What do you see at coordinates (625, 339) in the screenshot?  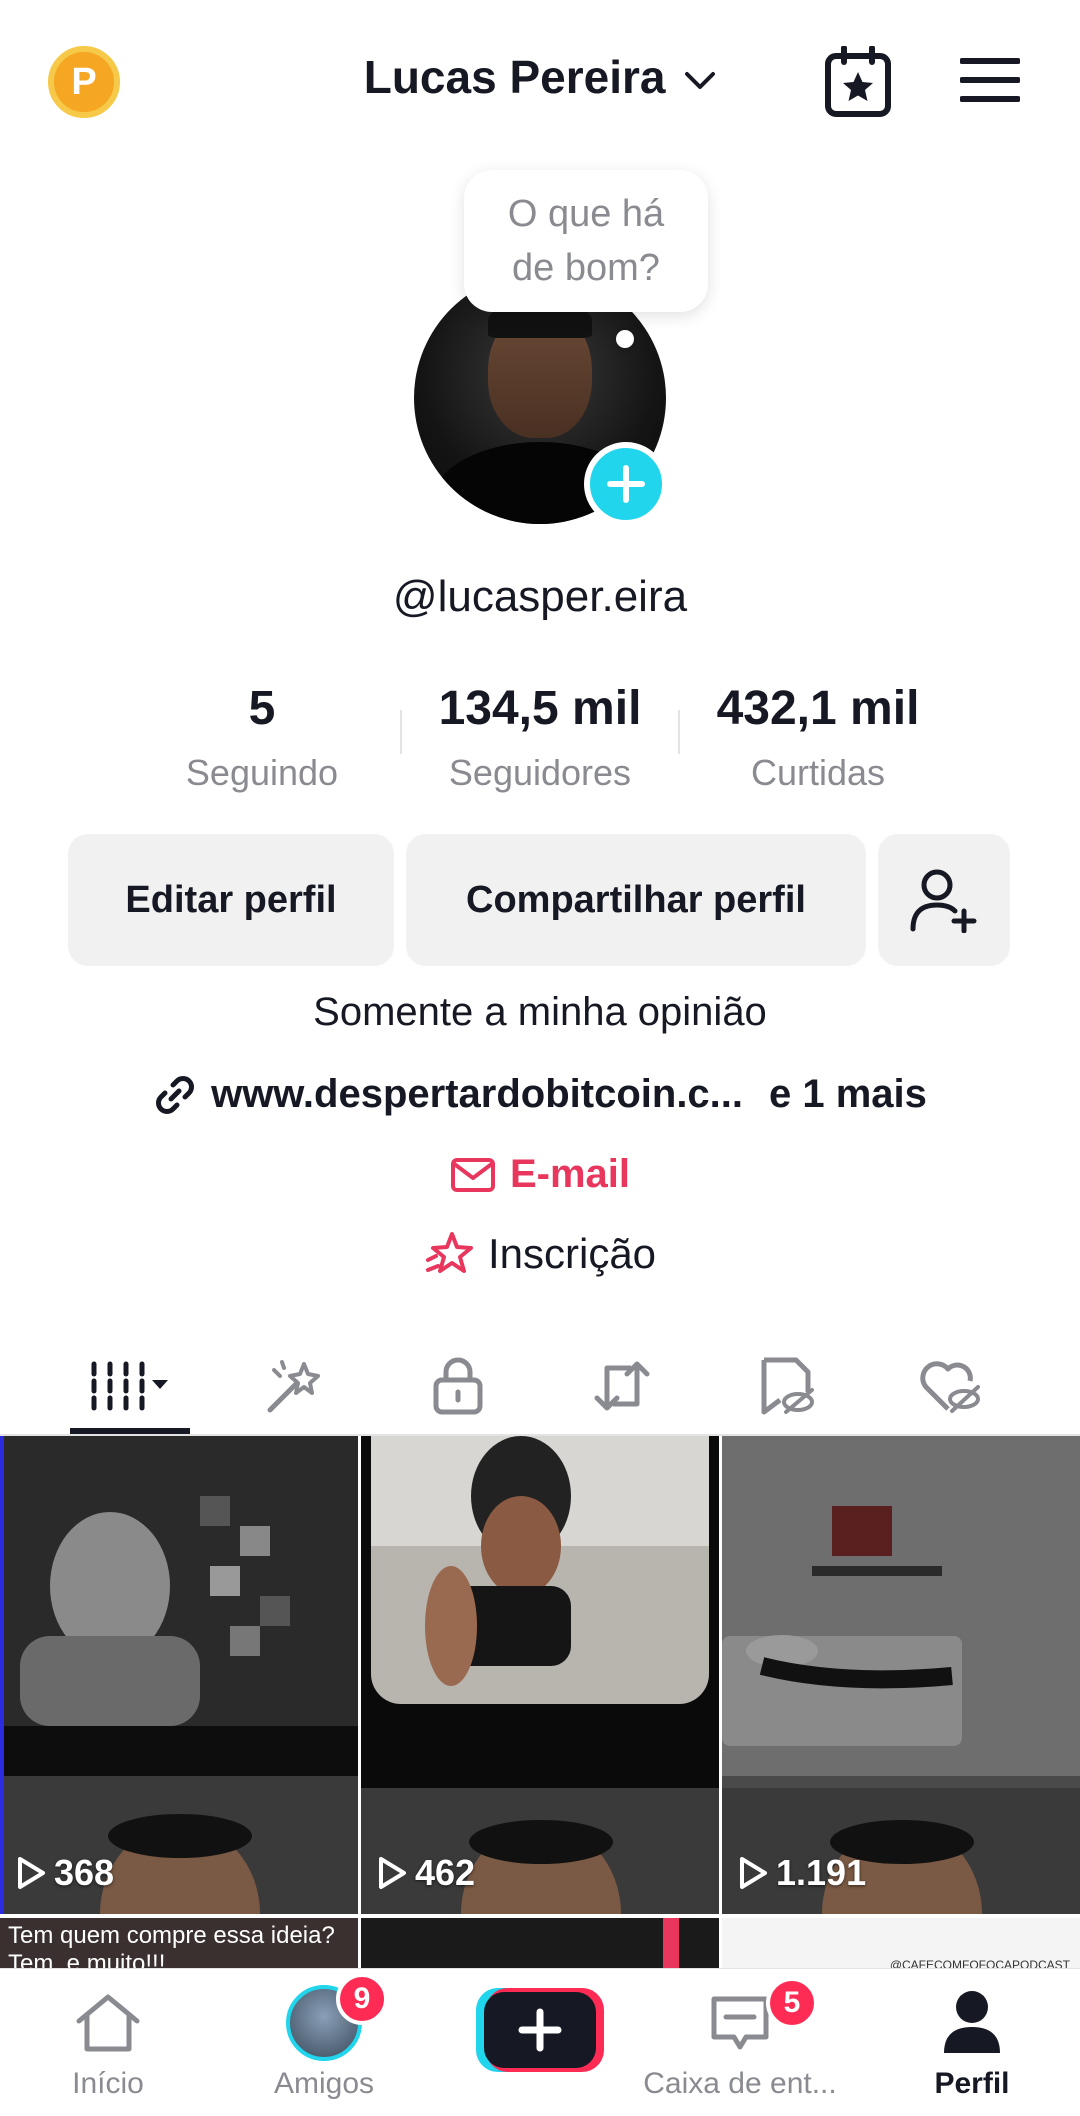 I see `bubble-tail` at bounding box center [625, 339].